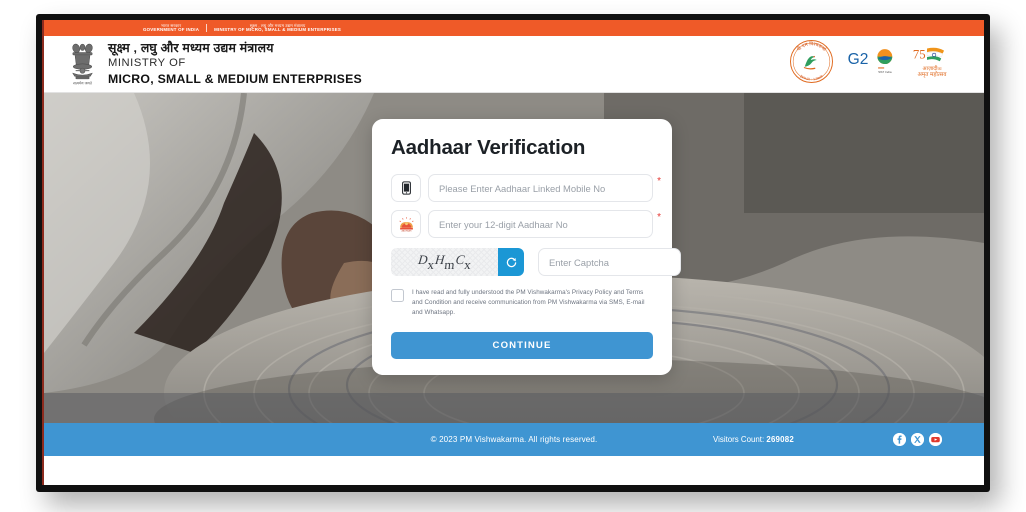 The width and height of the screenshot is (1026, 512). I want to click on mobile-field-row: *, so click(526, 188).